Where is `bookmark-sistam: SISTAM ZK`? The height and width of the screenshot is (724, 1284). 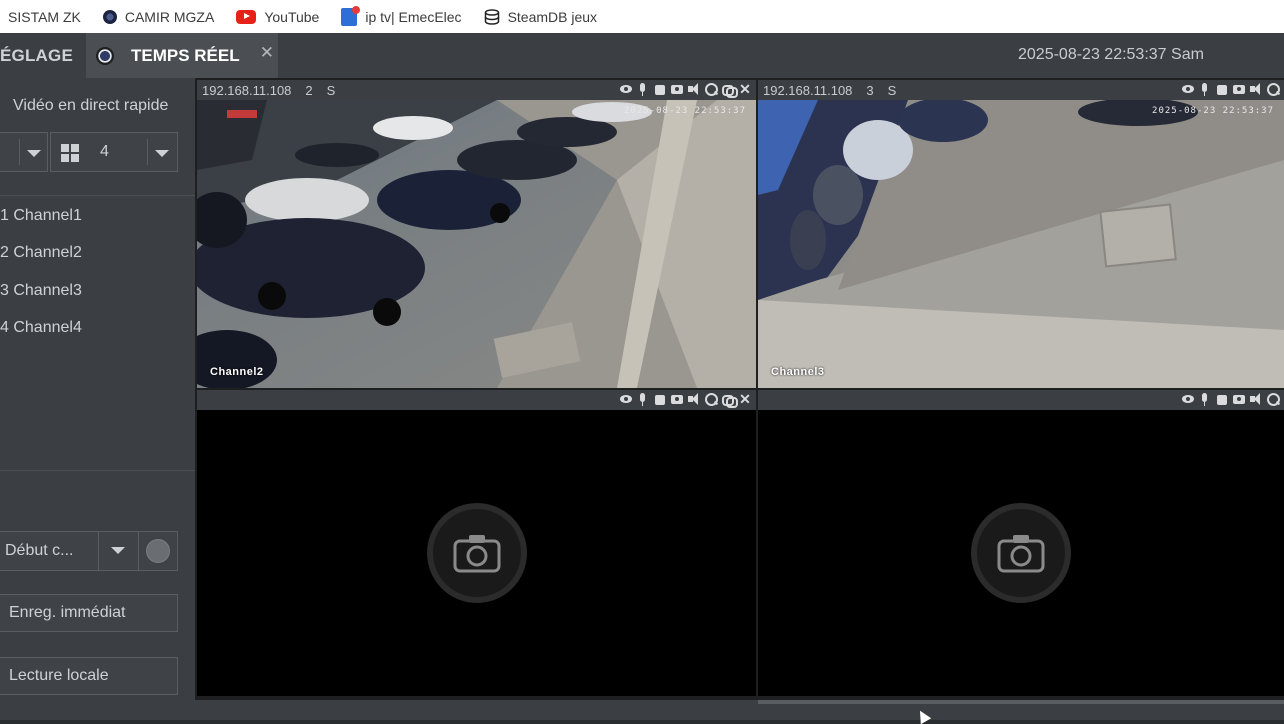 bookmark-sistam: SISTAM ZK is located at coordinates (44, 17).